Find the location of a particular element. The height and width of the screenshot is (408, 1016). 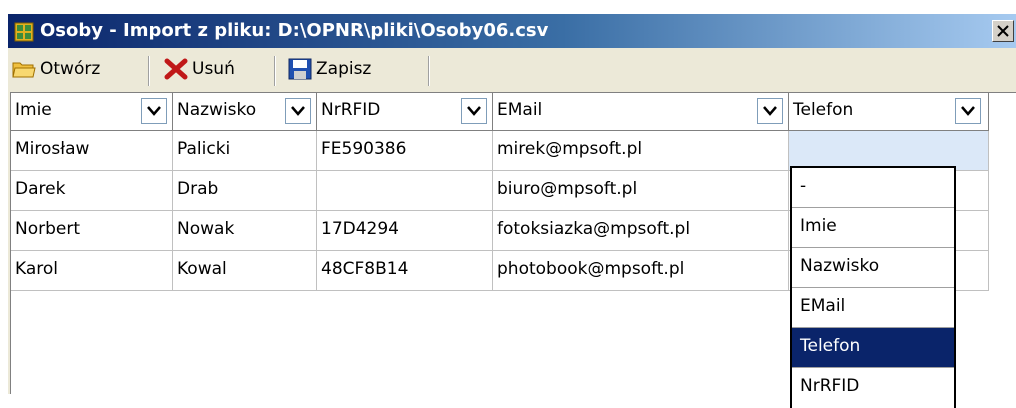

column-header-label: Telefon is located at coordinates (823, 110).